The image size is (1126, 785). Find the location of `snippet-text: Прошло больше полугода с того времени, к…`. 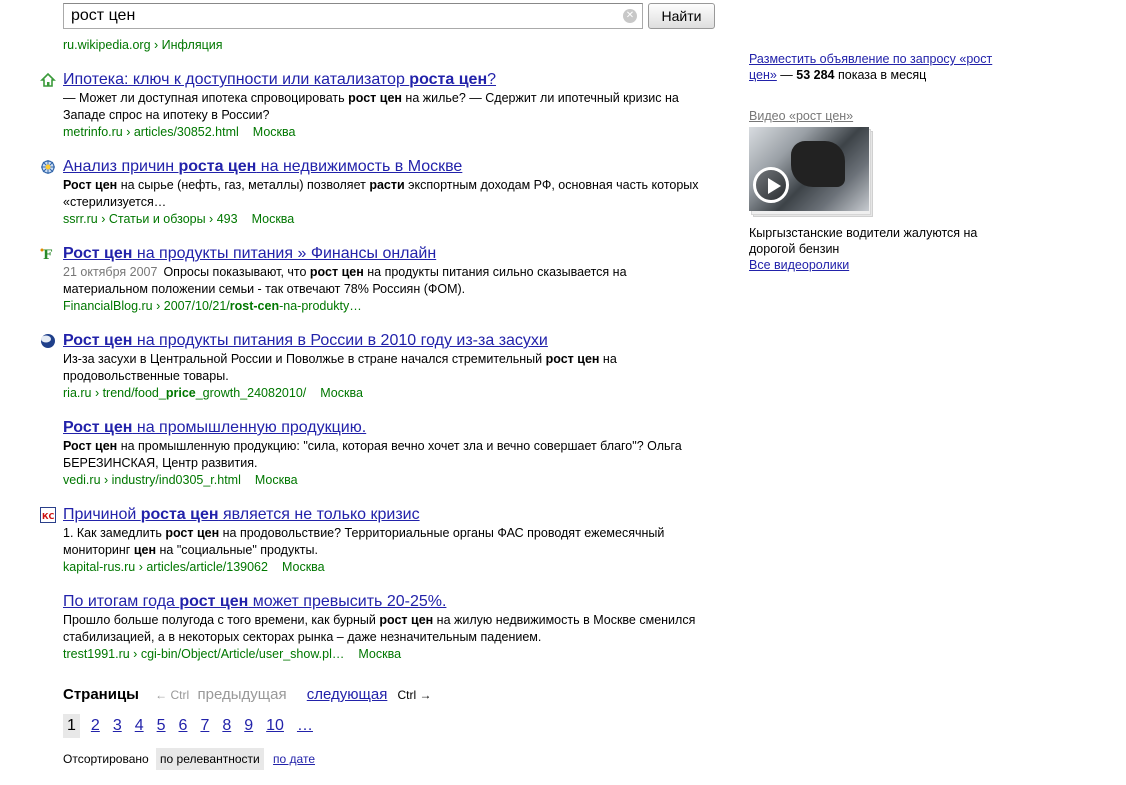

snippet-text: Прошло больше полугода с того времени, к… is located at coordinates (221, 620).